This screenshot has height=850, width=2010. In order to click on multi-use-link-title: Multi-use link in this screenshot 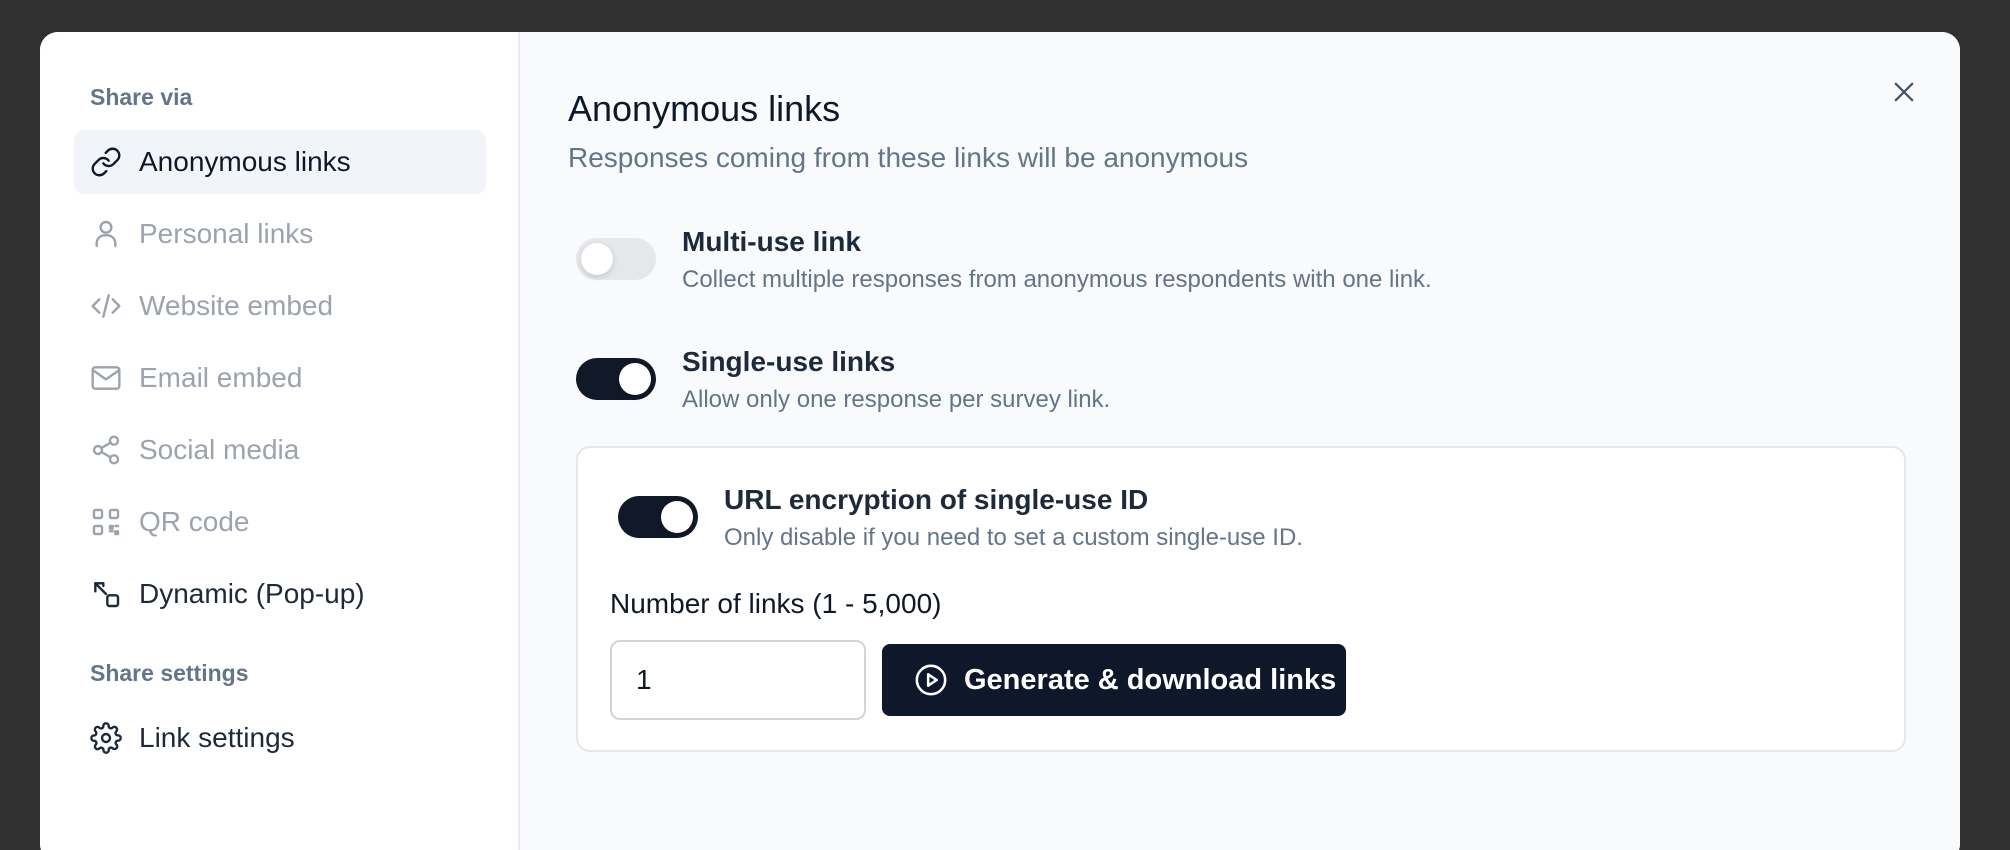, I will do `click(771, 241)`.